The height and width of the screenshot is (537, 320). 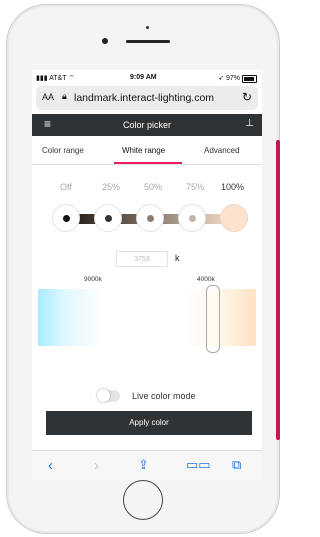 What do you see at coordinates (111, 187) in the screenshot?
I see `preset-label-25: 25%` at bounding box center [111, 187].